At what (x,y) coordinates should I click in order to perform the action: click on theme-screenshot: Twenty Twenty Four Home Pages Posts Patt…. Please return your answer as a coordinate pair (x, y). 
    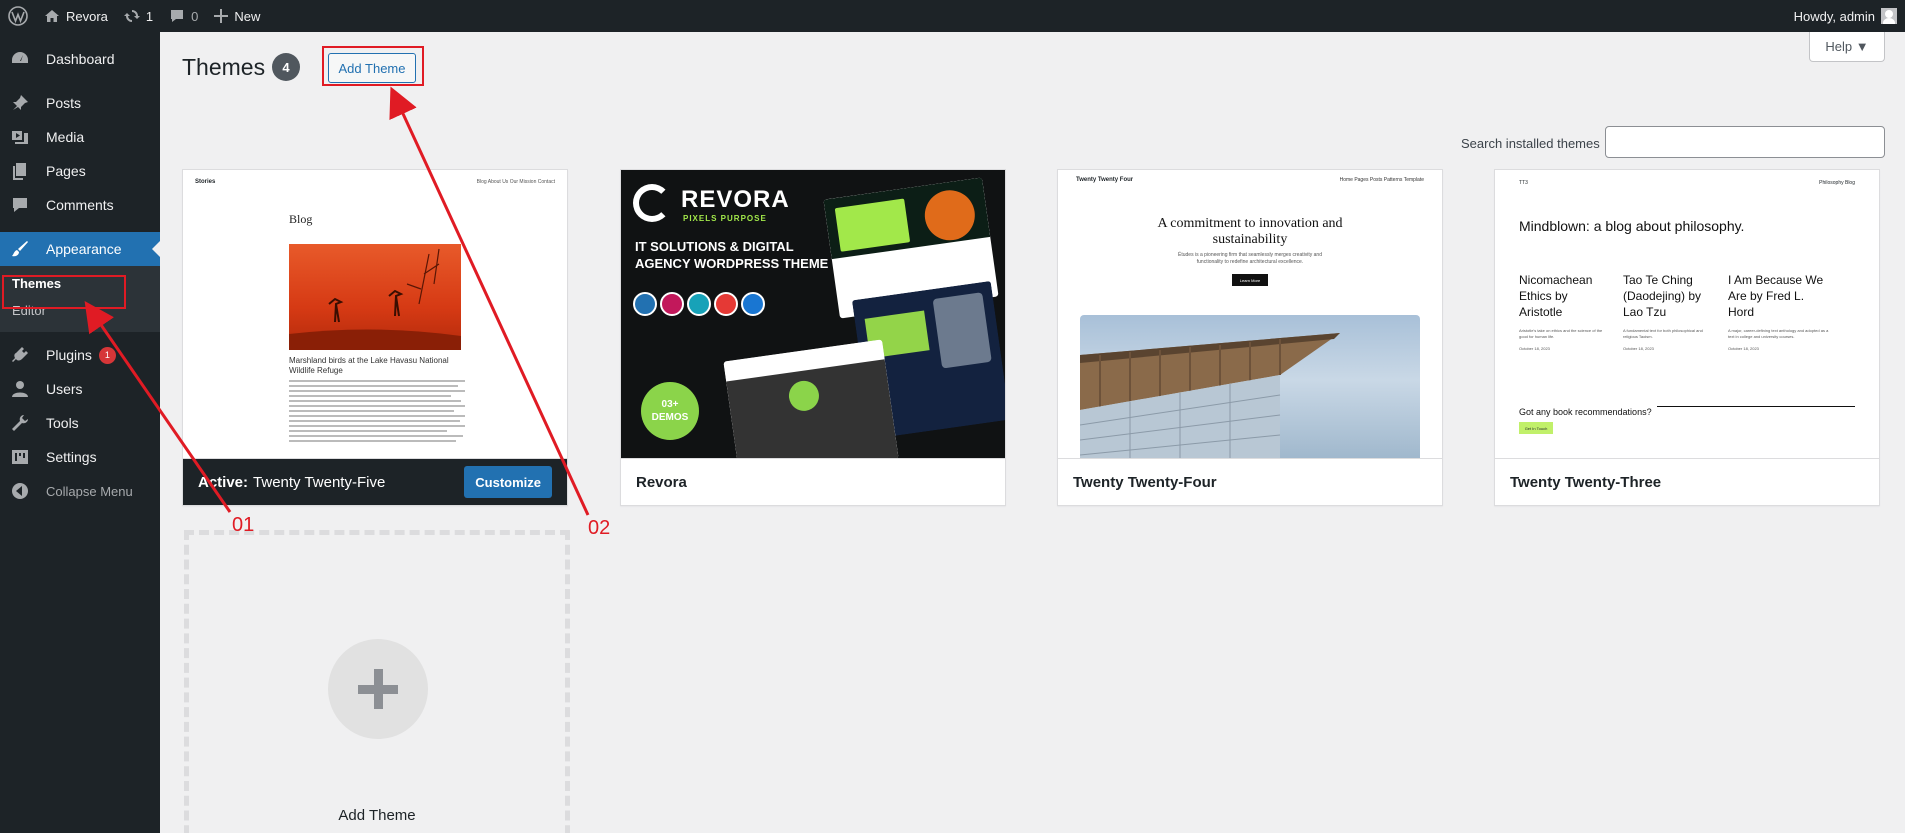
    Looking at the image, I should click on (1250, 314).